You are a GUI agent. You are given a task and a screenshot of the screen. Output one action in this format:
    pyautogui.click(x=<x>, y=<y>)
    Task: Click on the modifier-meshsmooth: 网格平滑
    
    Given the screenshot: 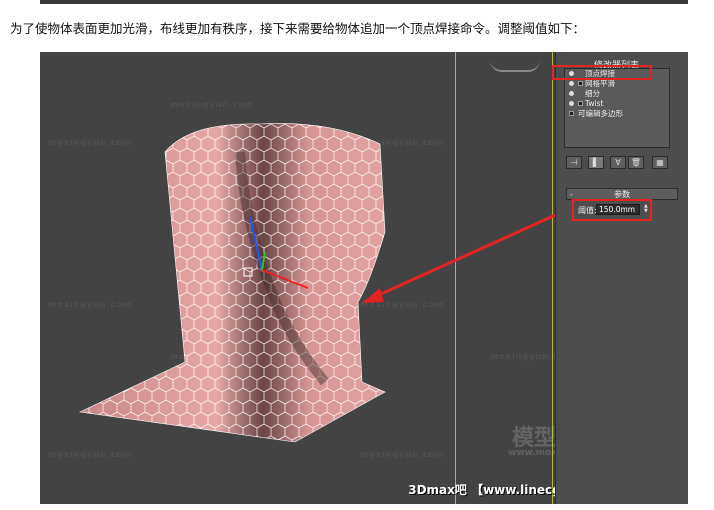 What is the action you would take?
    pyautogui.click(x=617, y=84)
    